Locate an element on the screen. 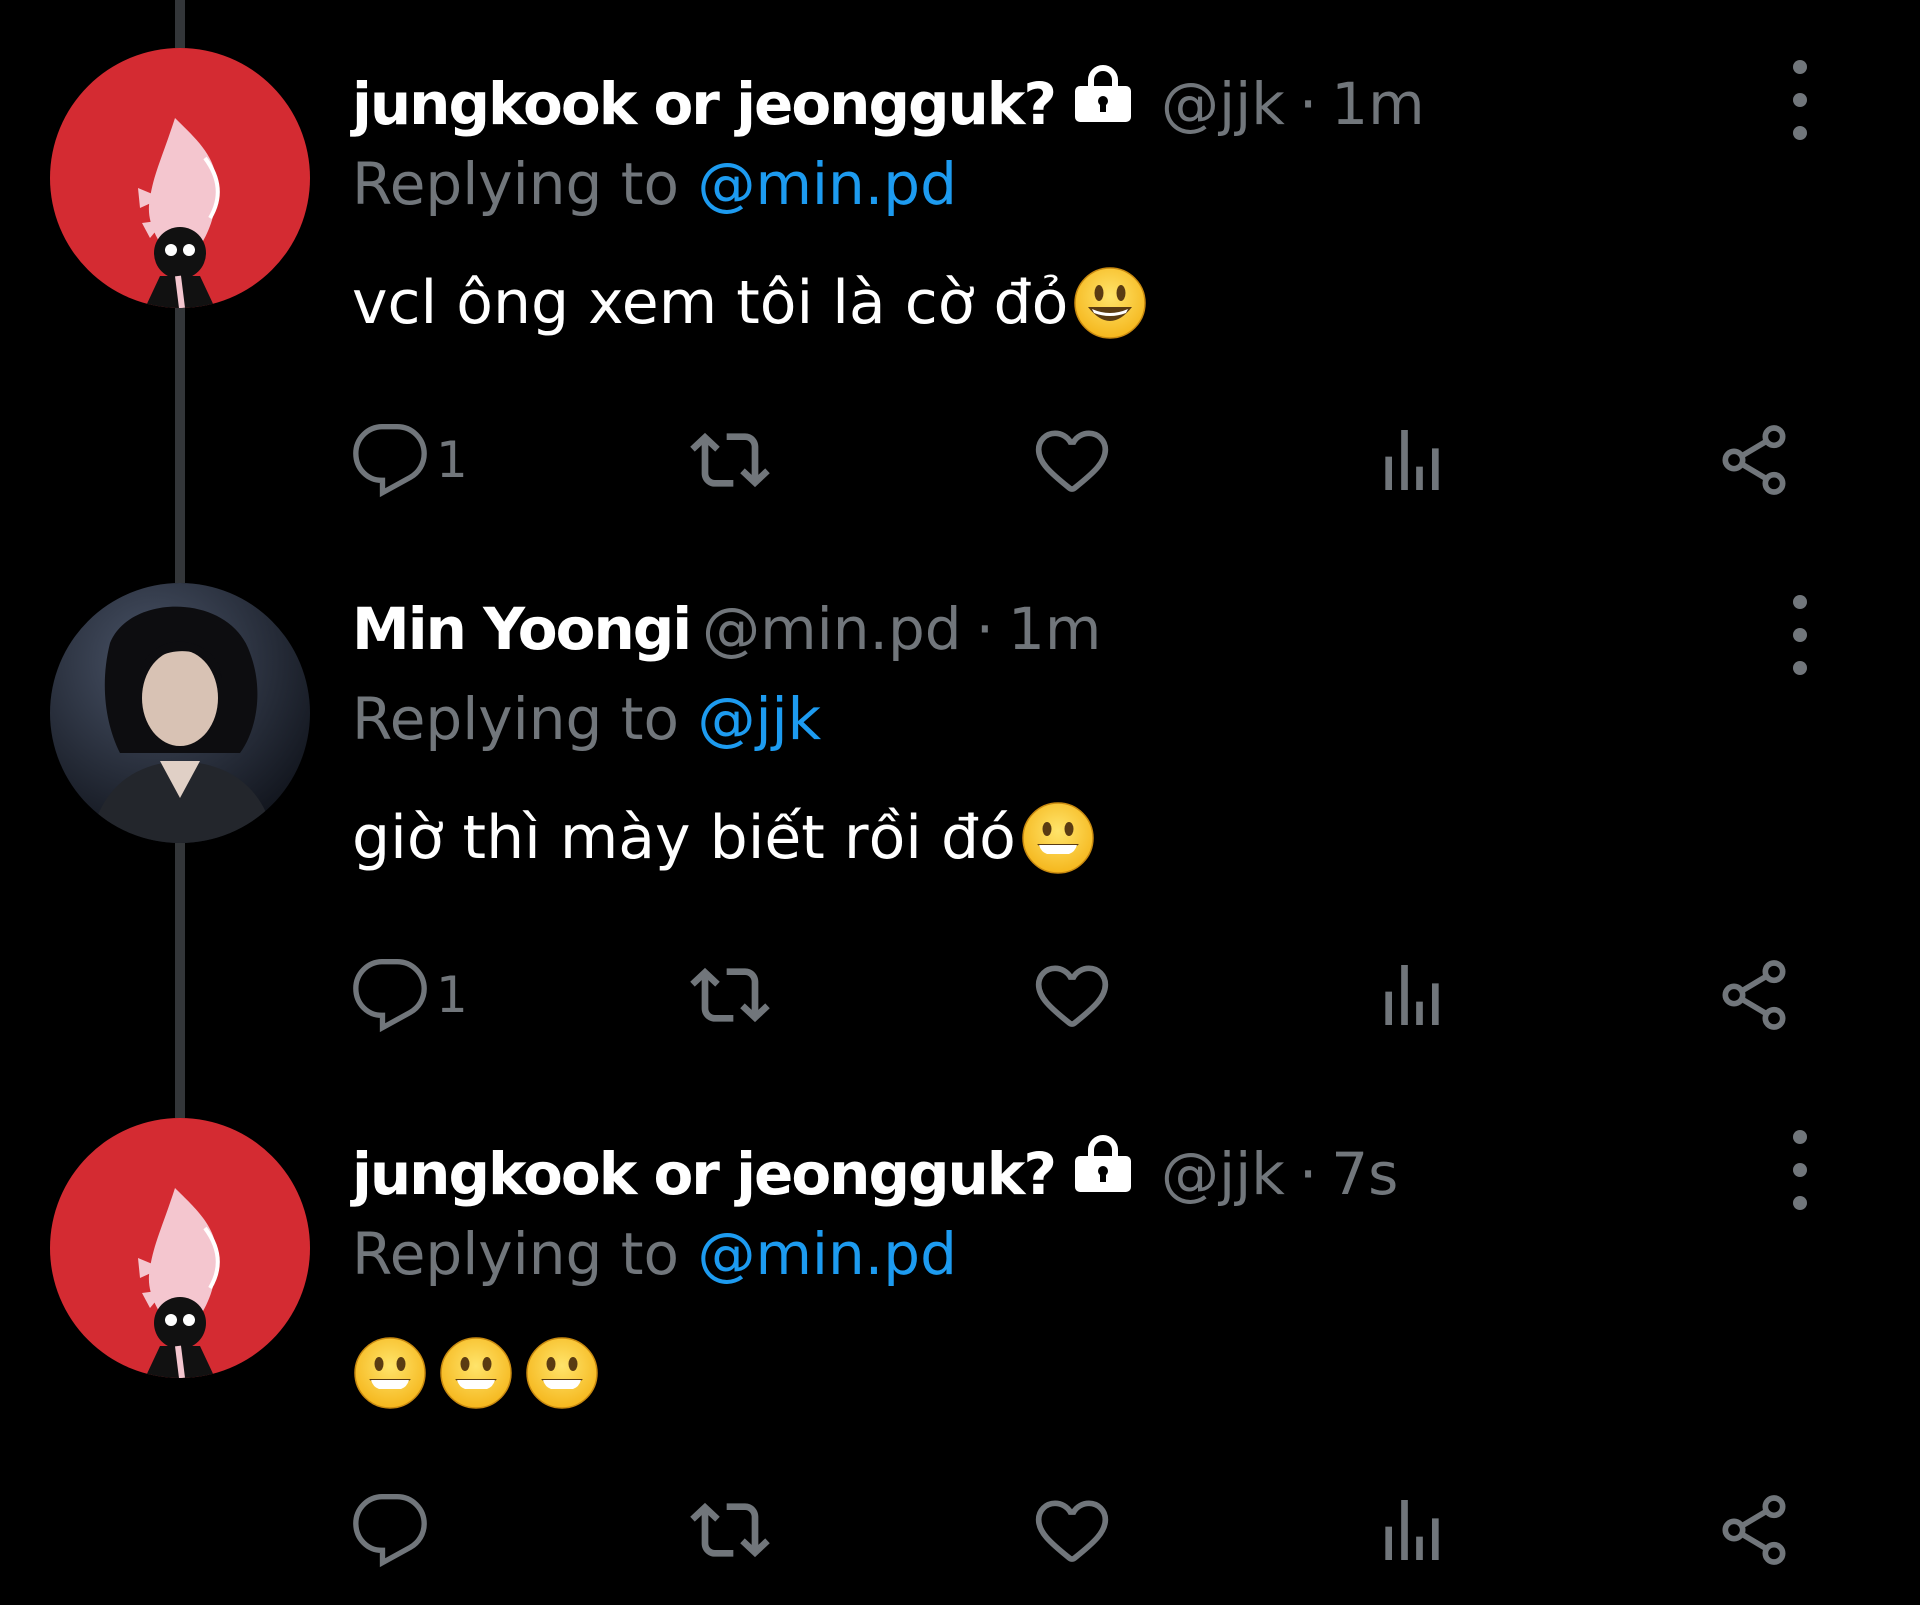 This screenshot has height=1605, width=1920. tweet-text: giờ thì mày biết rồi đó is located at coordinates (724, 838).